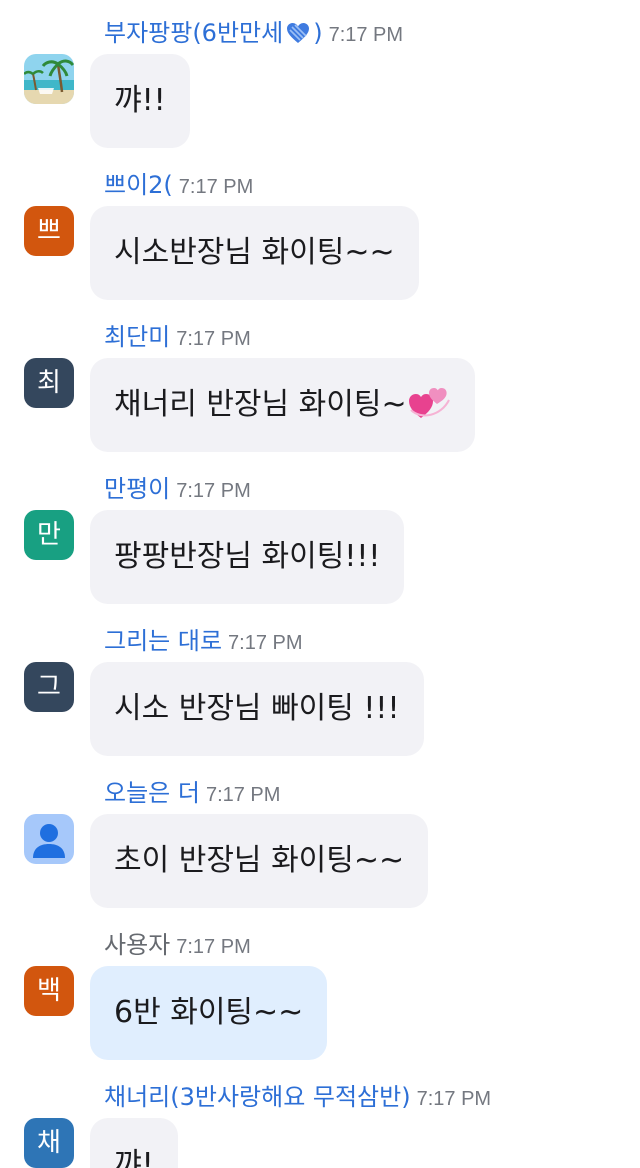 This screenshot has height=1168, width=640. Describe the element at coordinates (49, 383) in the screenshot. I see `avatar: 최` at that location.